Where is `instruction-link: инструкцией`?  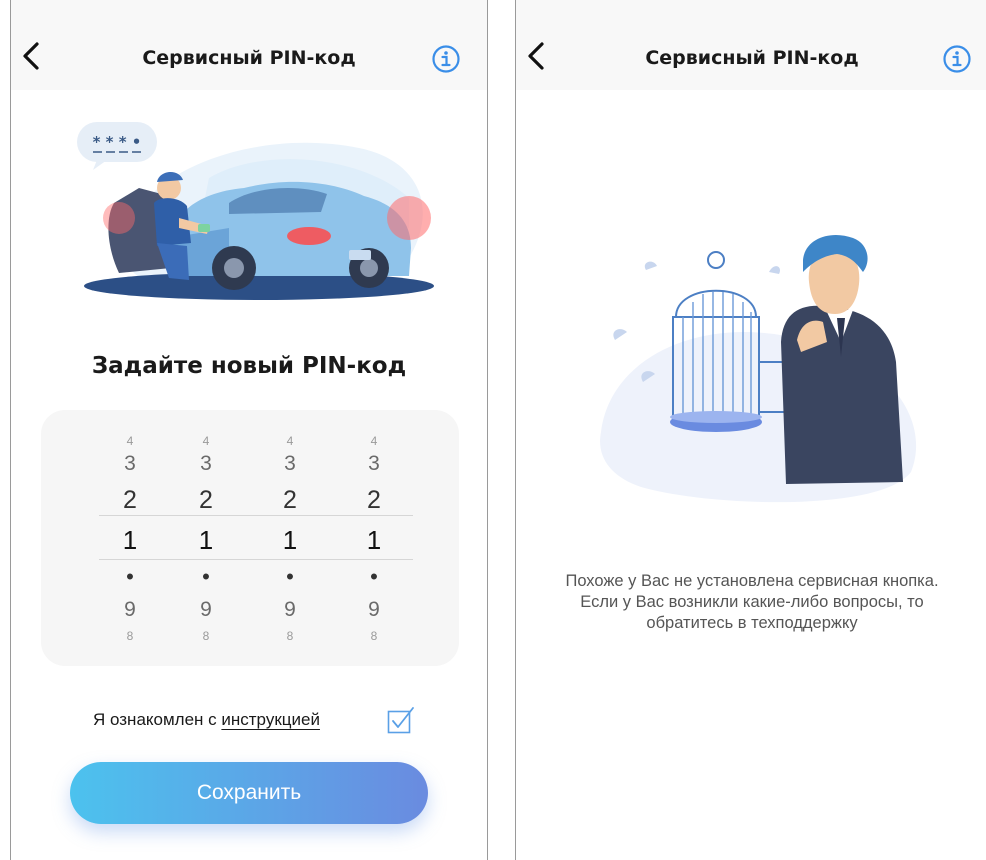
instruction-link: инструкцией is located at coordinates (270, 719).